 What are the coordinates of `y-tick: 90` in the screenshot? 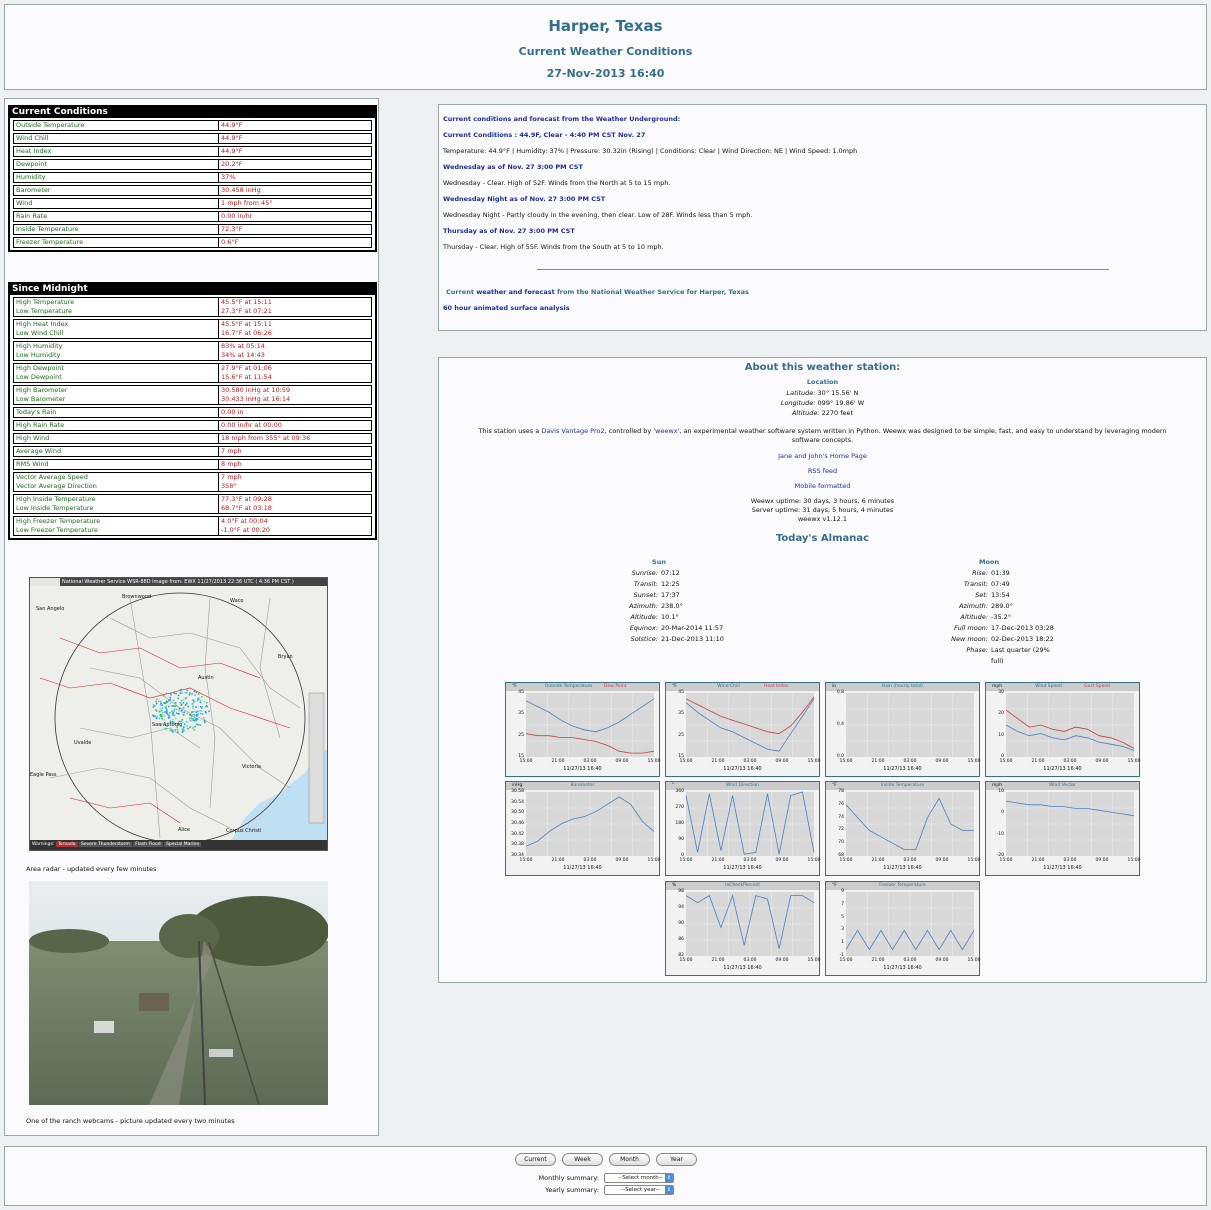 It's located at (681, 839).